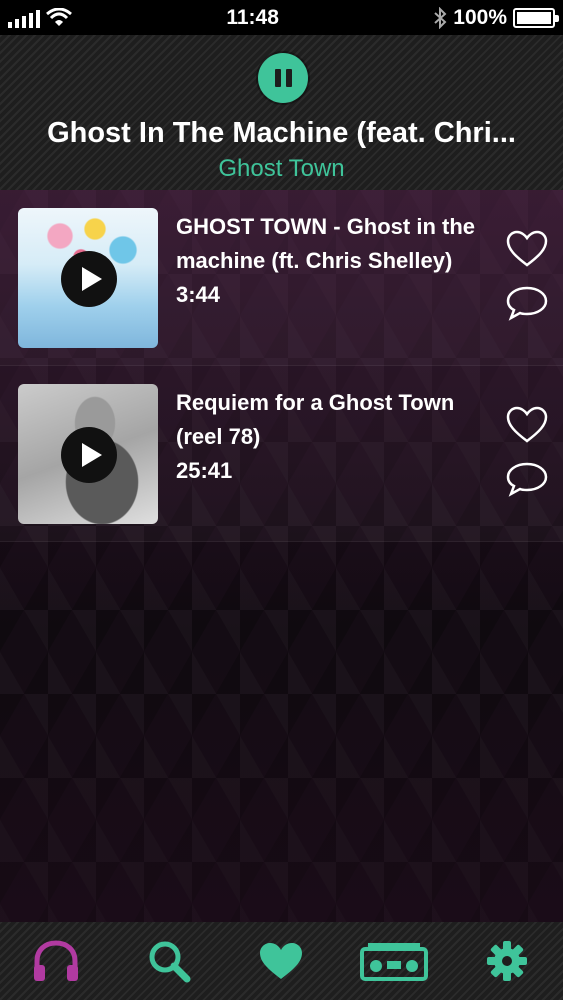 This screenshot has height=1000, width=563. I want to click on now-playing-artist: Ghost Town, so click(281, 169).